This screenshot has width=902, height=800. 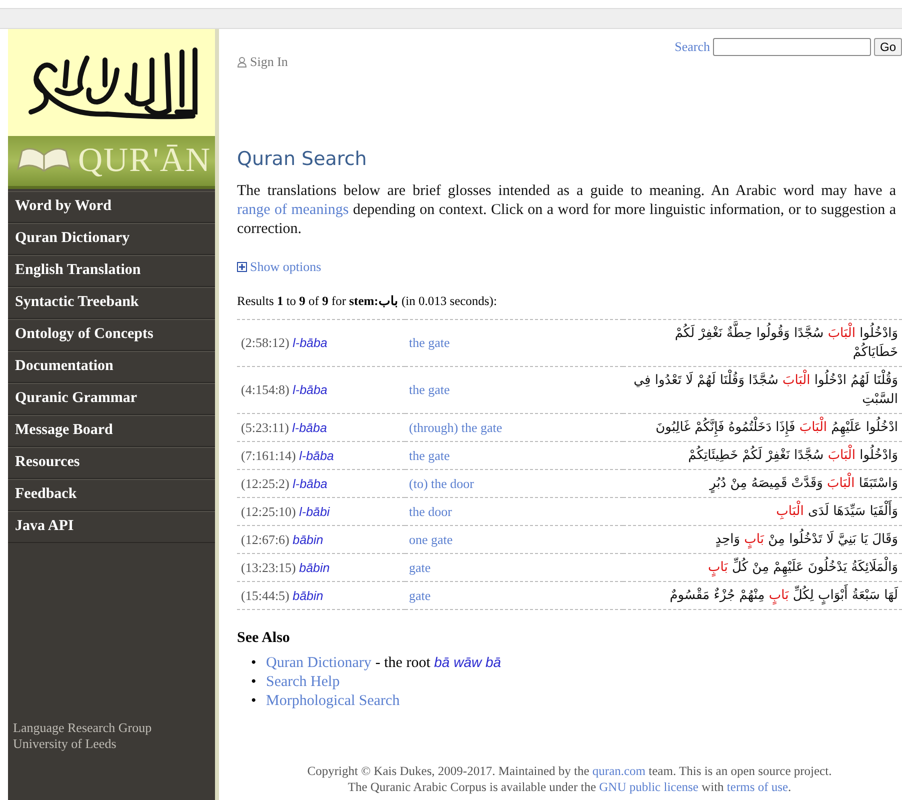 I want to click on verse-cell: وَأَلْفَيَا سَيِّدَهَا لَدَى الْبَابِ, so click(x=762, y=512).